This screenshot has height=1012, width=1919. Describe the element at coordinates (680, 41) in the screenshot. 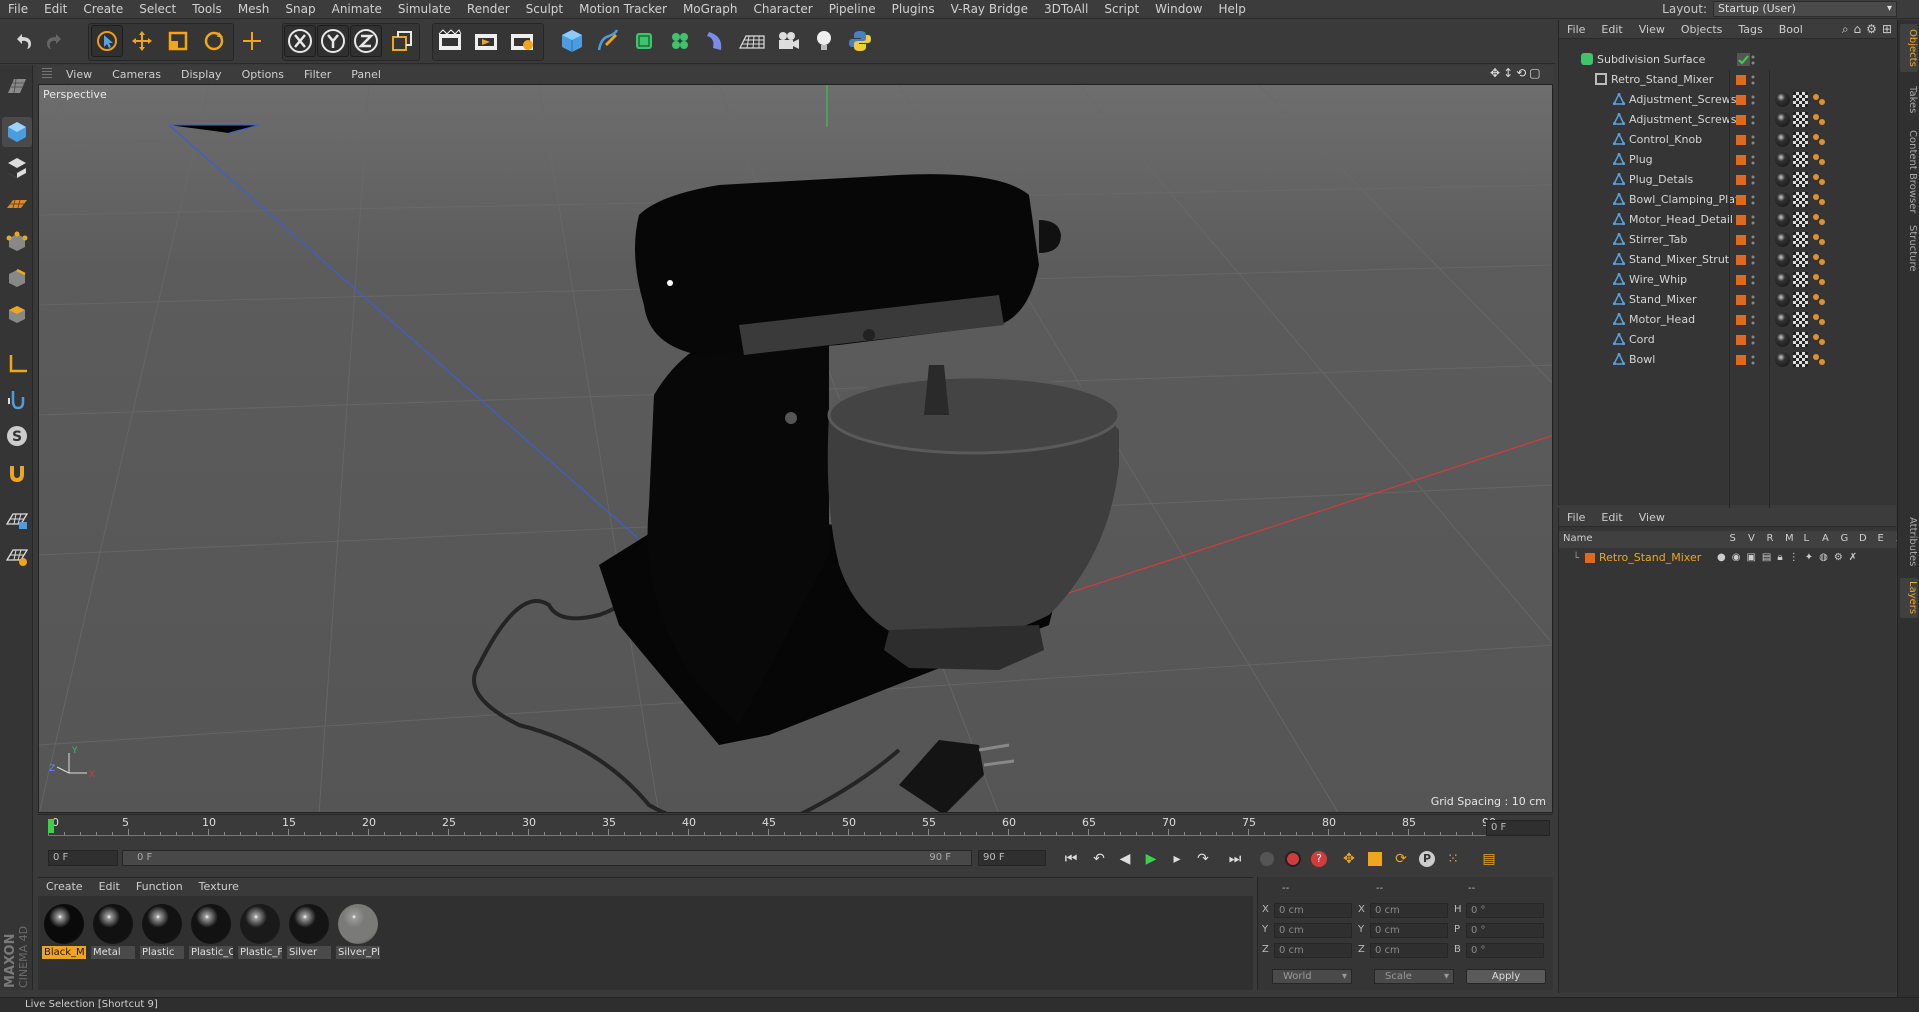

I see `cloner-icon` at that location.